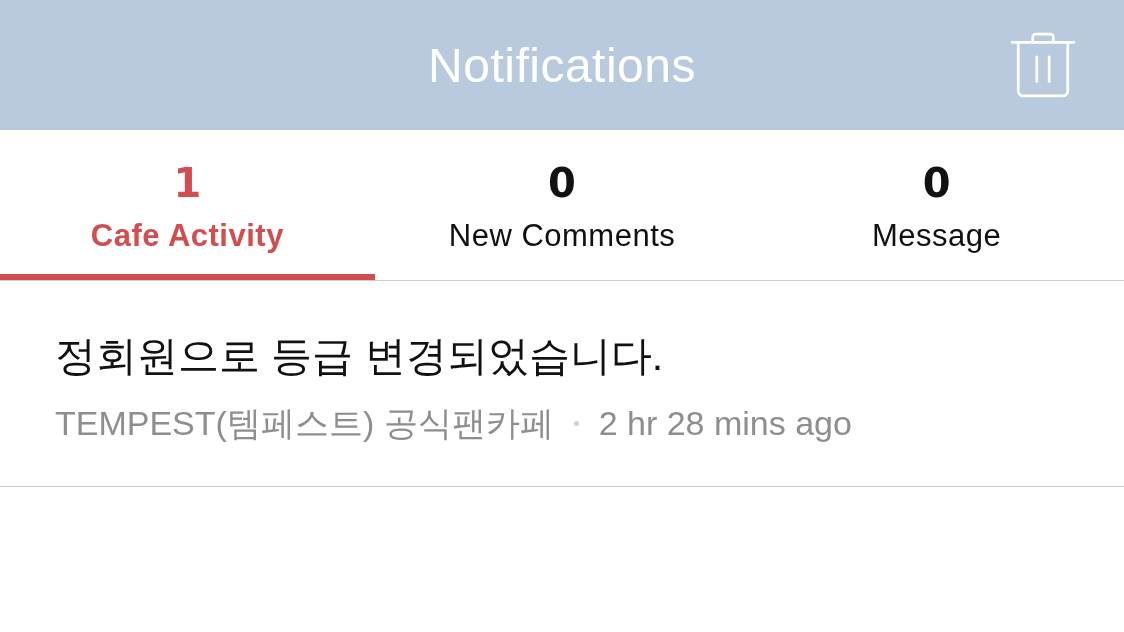 Image resolution: width=1124 pixels, height=632 pixels. Describe the element at coordinates (360, 356) in the screenshot. I see `notification-message: 정회원으로 등급 변경되었습니다.` at that location.